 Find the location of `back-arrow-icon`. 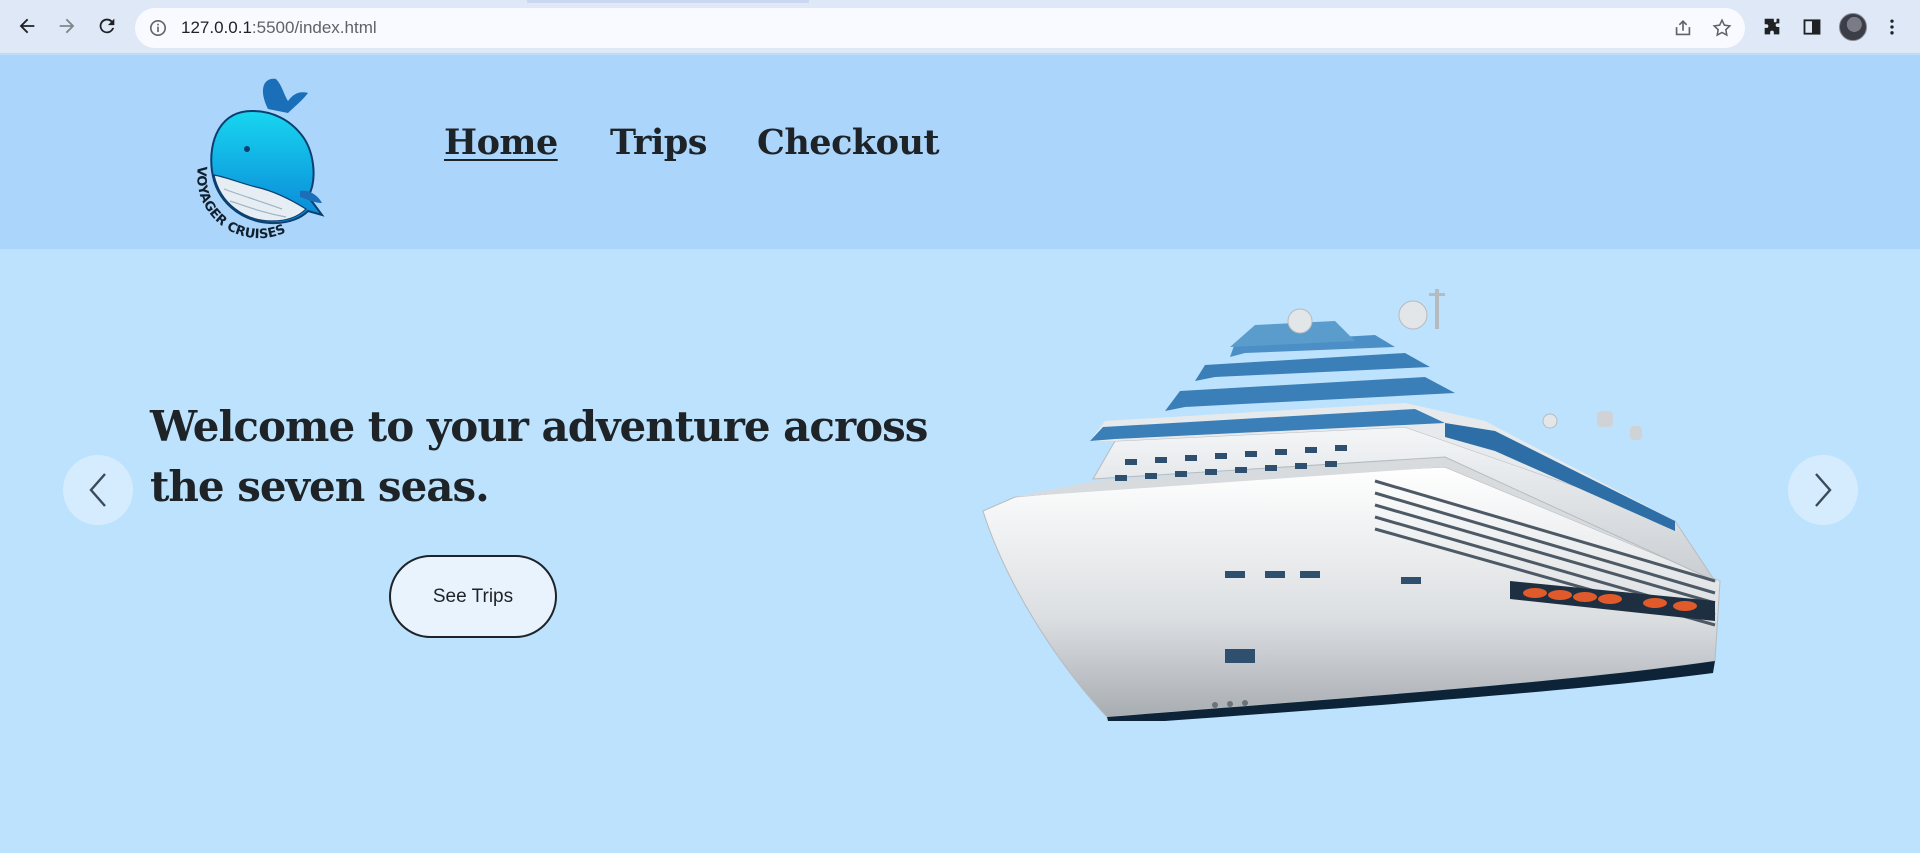

back-arrow-icon is located at coordinates (27, 26).